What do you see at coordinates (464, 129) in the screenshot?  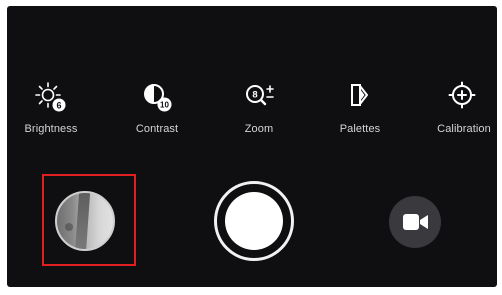 I see `toolbar-label-calibration: Calibration` at bounding box center [464, 129].